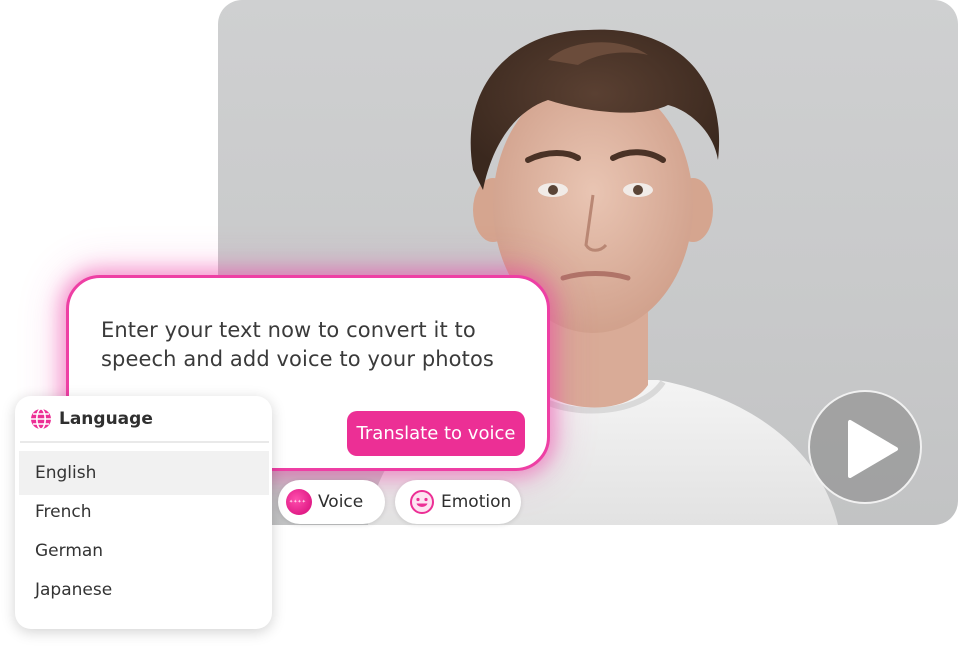  I want to click on language-divider, so click(144, 442).